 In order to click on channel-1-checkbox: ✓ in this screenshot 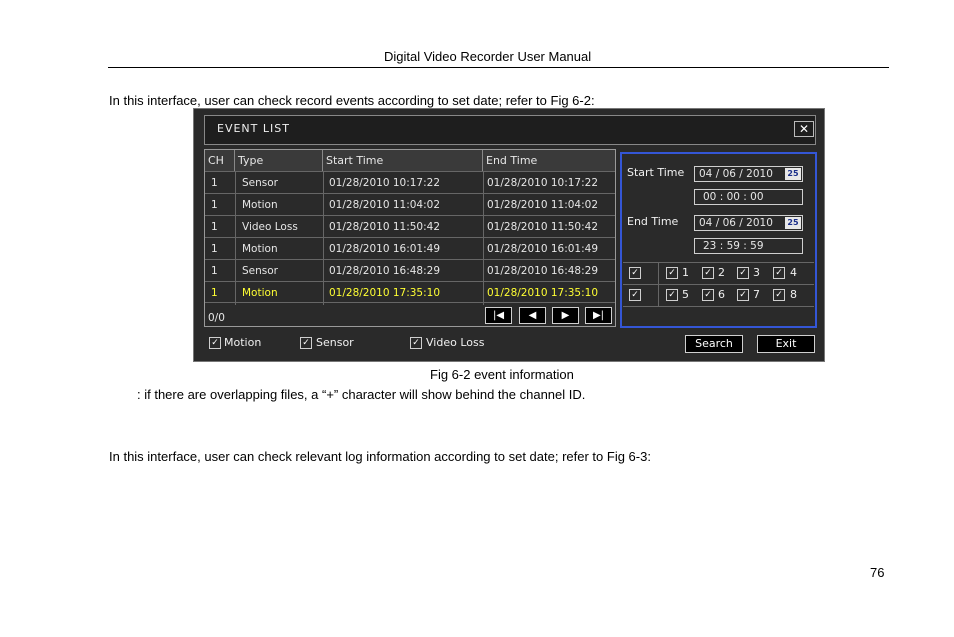, I will do `click(672, 273)`.